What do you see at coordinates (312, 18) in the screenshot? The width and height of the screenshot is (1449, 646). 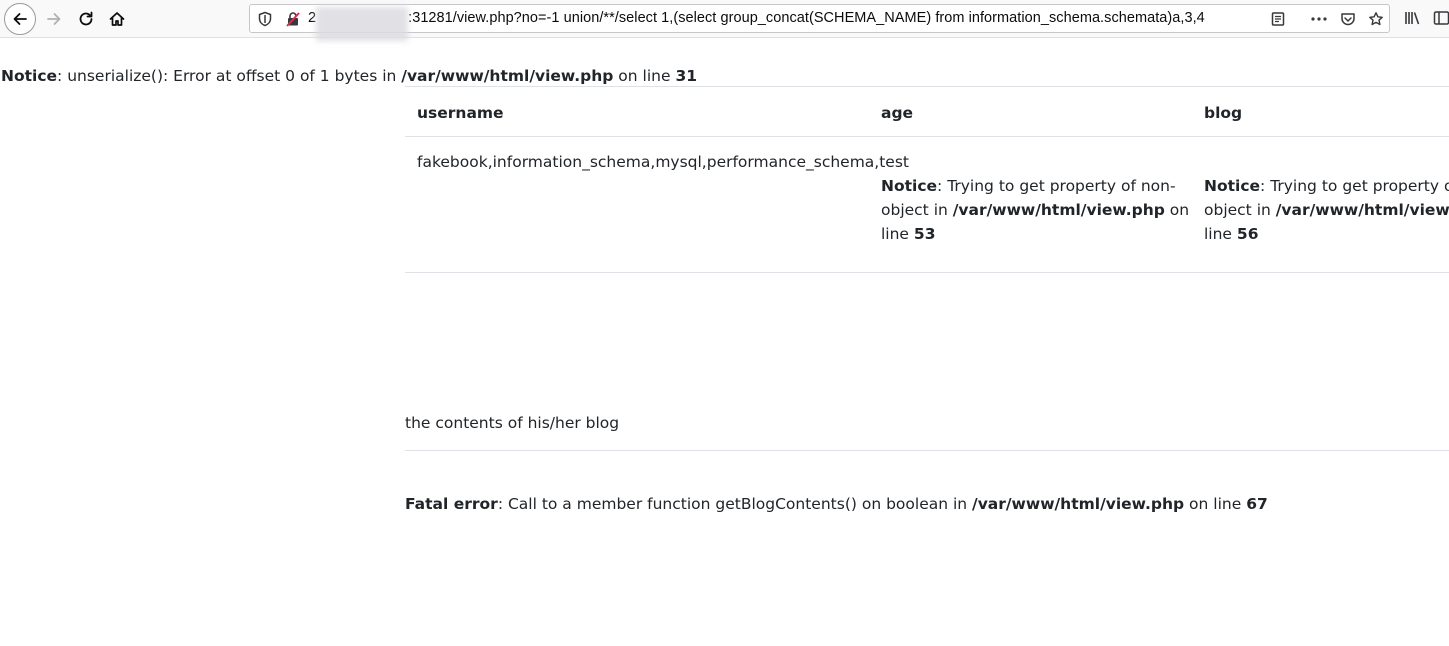 I see `url-host-prefix: 2` at bounding box center [312, 18].